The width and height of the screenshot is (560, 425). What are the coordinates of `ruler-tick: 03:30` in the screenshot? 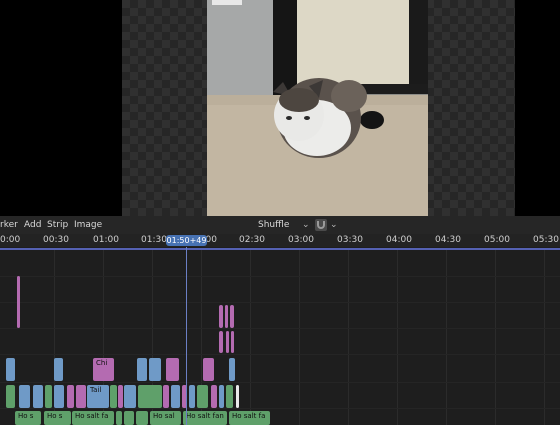 It's located at (350, 240).